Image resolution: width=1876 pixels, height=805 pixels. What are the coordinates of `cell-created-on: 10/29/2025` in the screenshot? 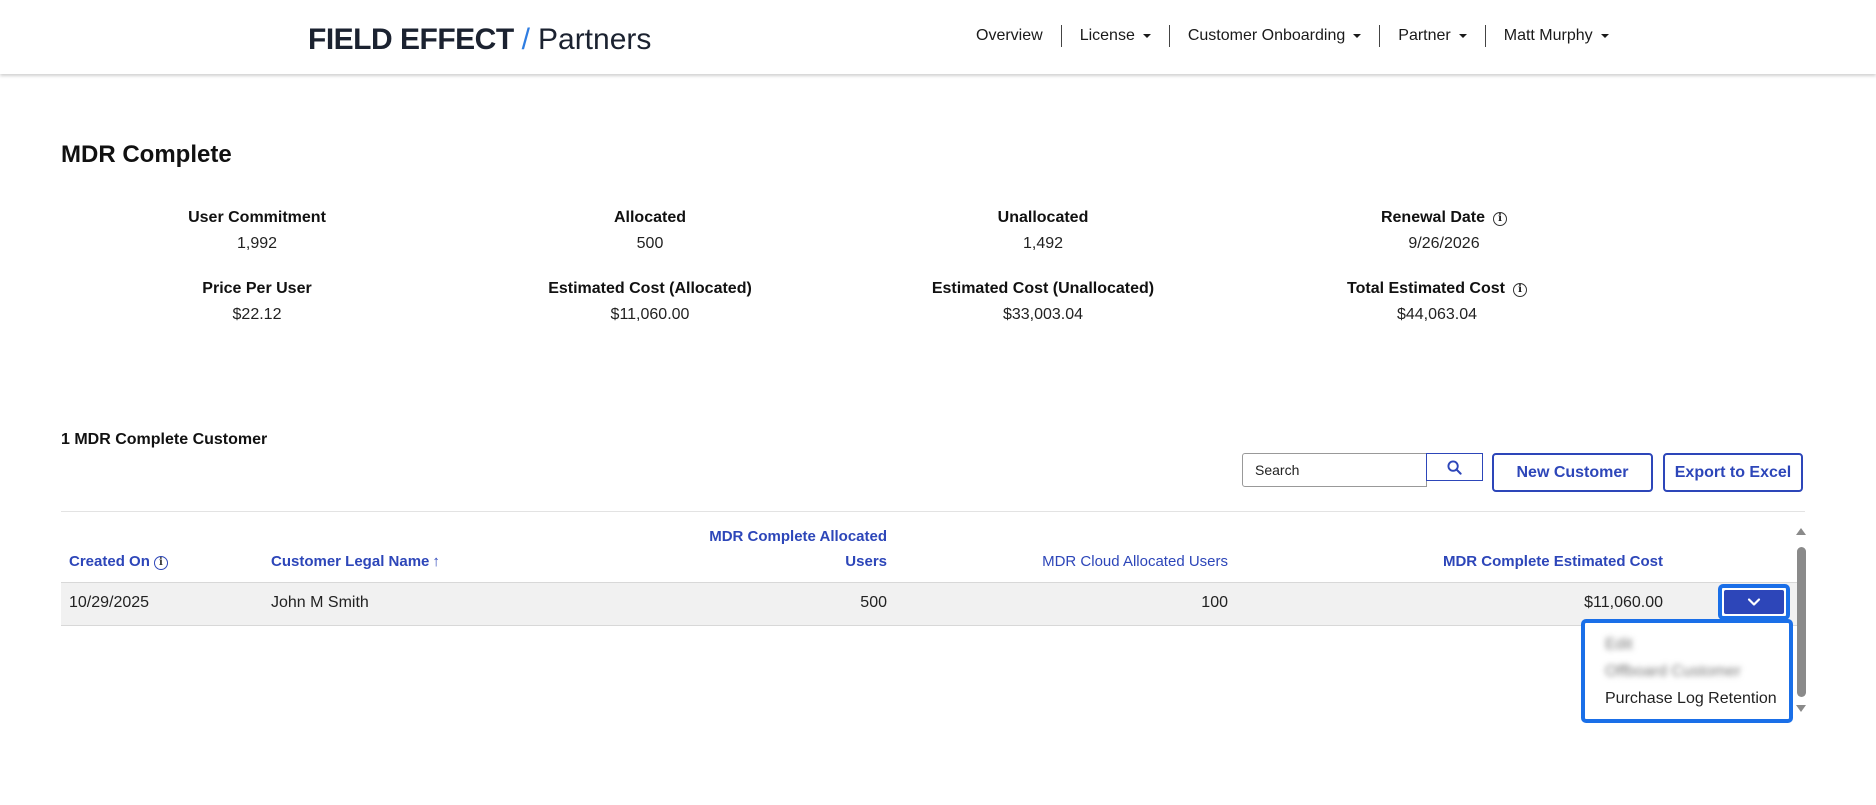 It's located at (109, 602).